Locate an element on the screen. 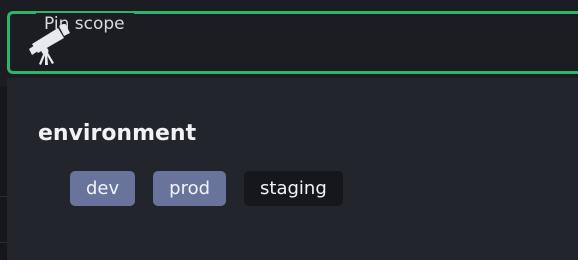 Image resolution: width=578 pixels, height=260 pixels. tag-prod: prod is located at coordinates (190, 188).